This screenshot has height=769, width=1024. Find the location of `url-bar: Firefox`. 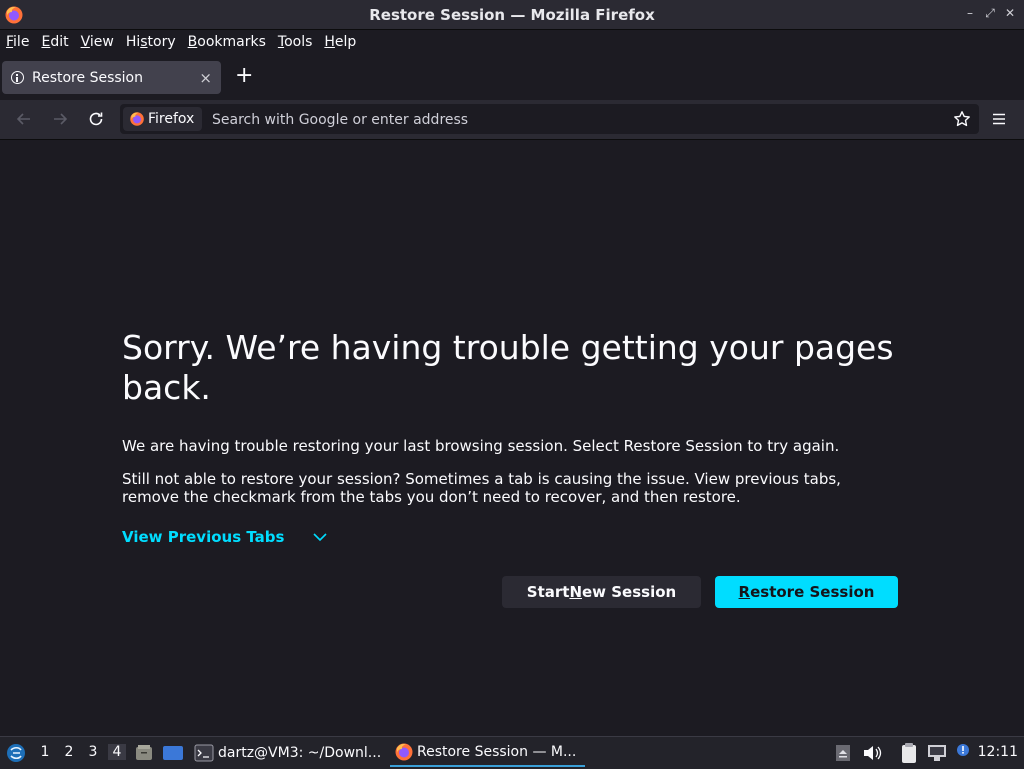

url-bar: Firefox is located at coordinates (549, 119).